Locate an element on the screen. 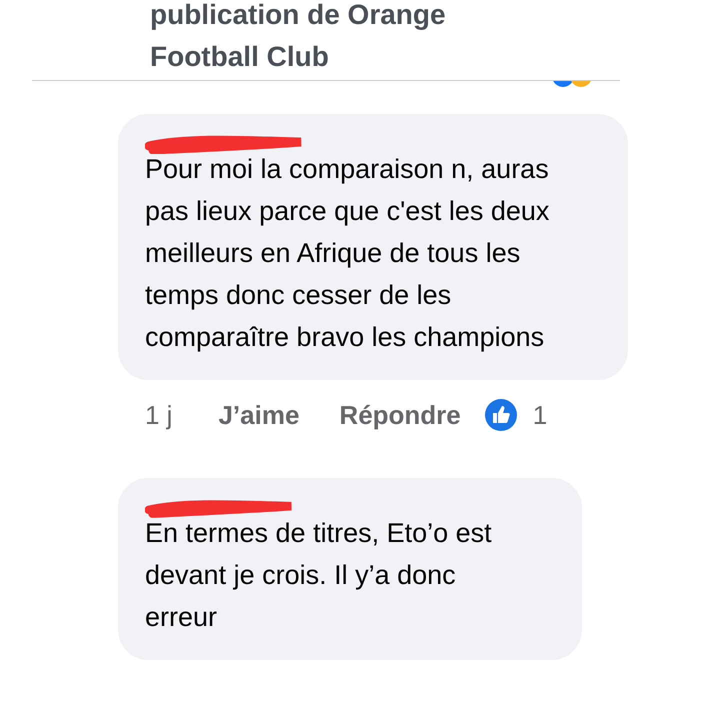 The image size is (720, 720). post-title: publication de Orange Football Club is located at coordinates (298, 37).